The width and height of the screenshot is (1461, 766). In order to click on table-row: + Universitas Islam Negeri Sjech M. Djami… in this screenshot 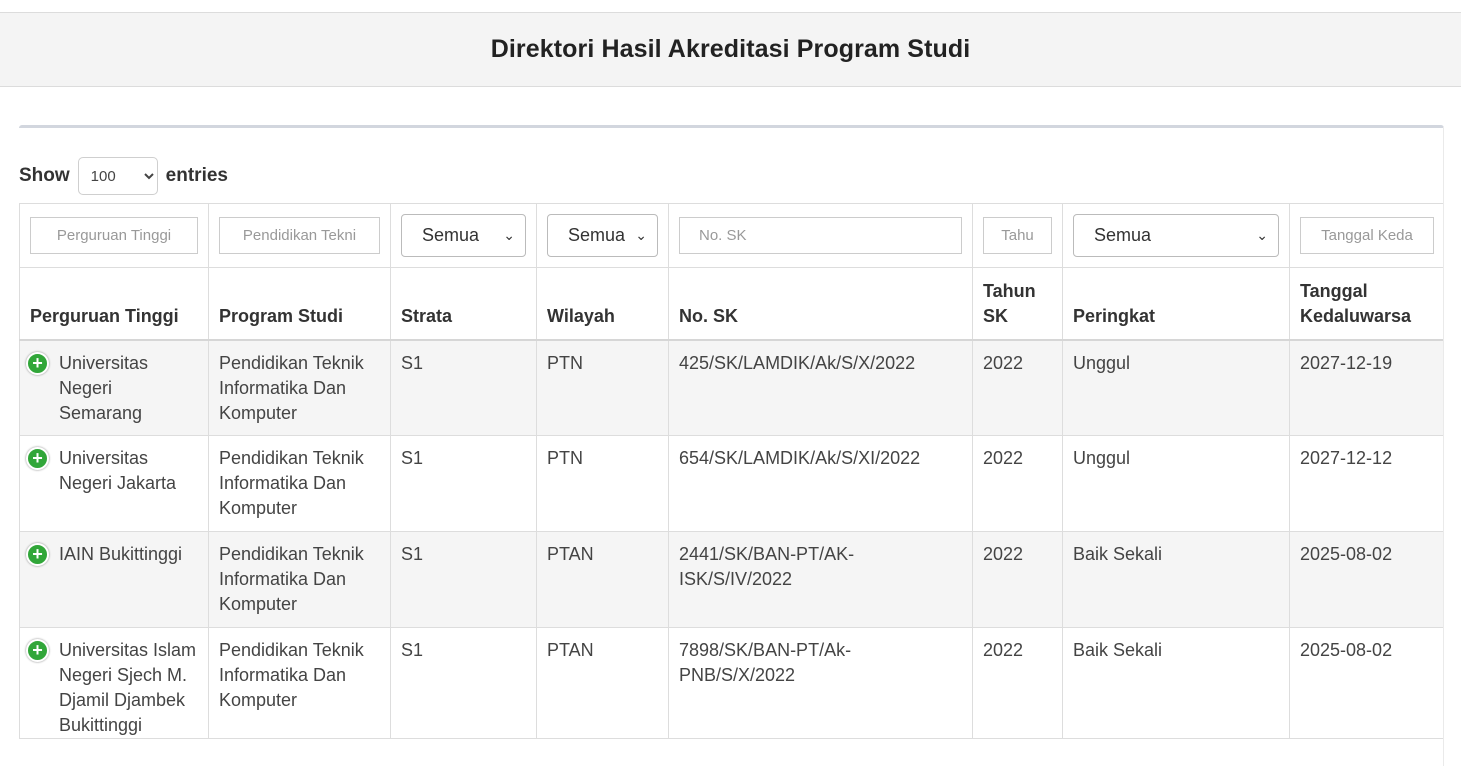, I will do `click(731, 683)`.